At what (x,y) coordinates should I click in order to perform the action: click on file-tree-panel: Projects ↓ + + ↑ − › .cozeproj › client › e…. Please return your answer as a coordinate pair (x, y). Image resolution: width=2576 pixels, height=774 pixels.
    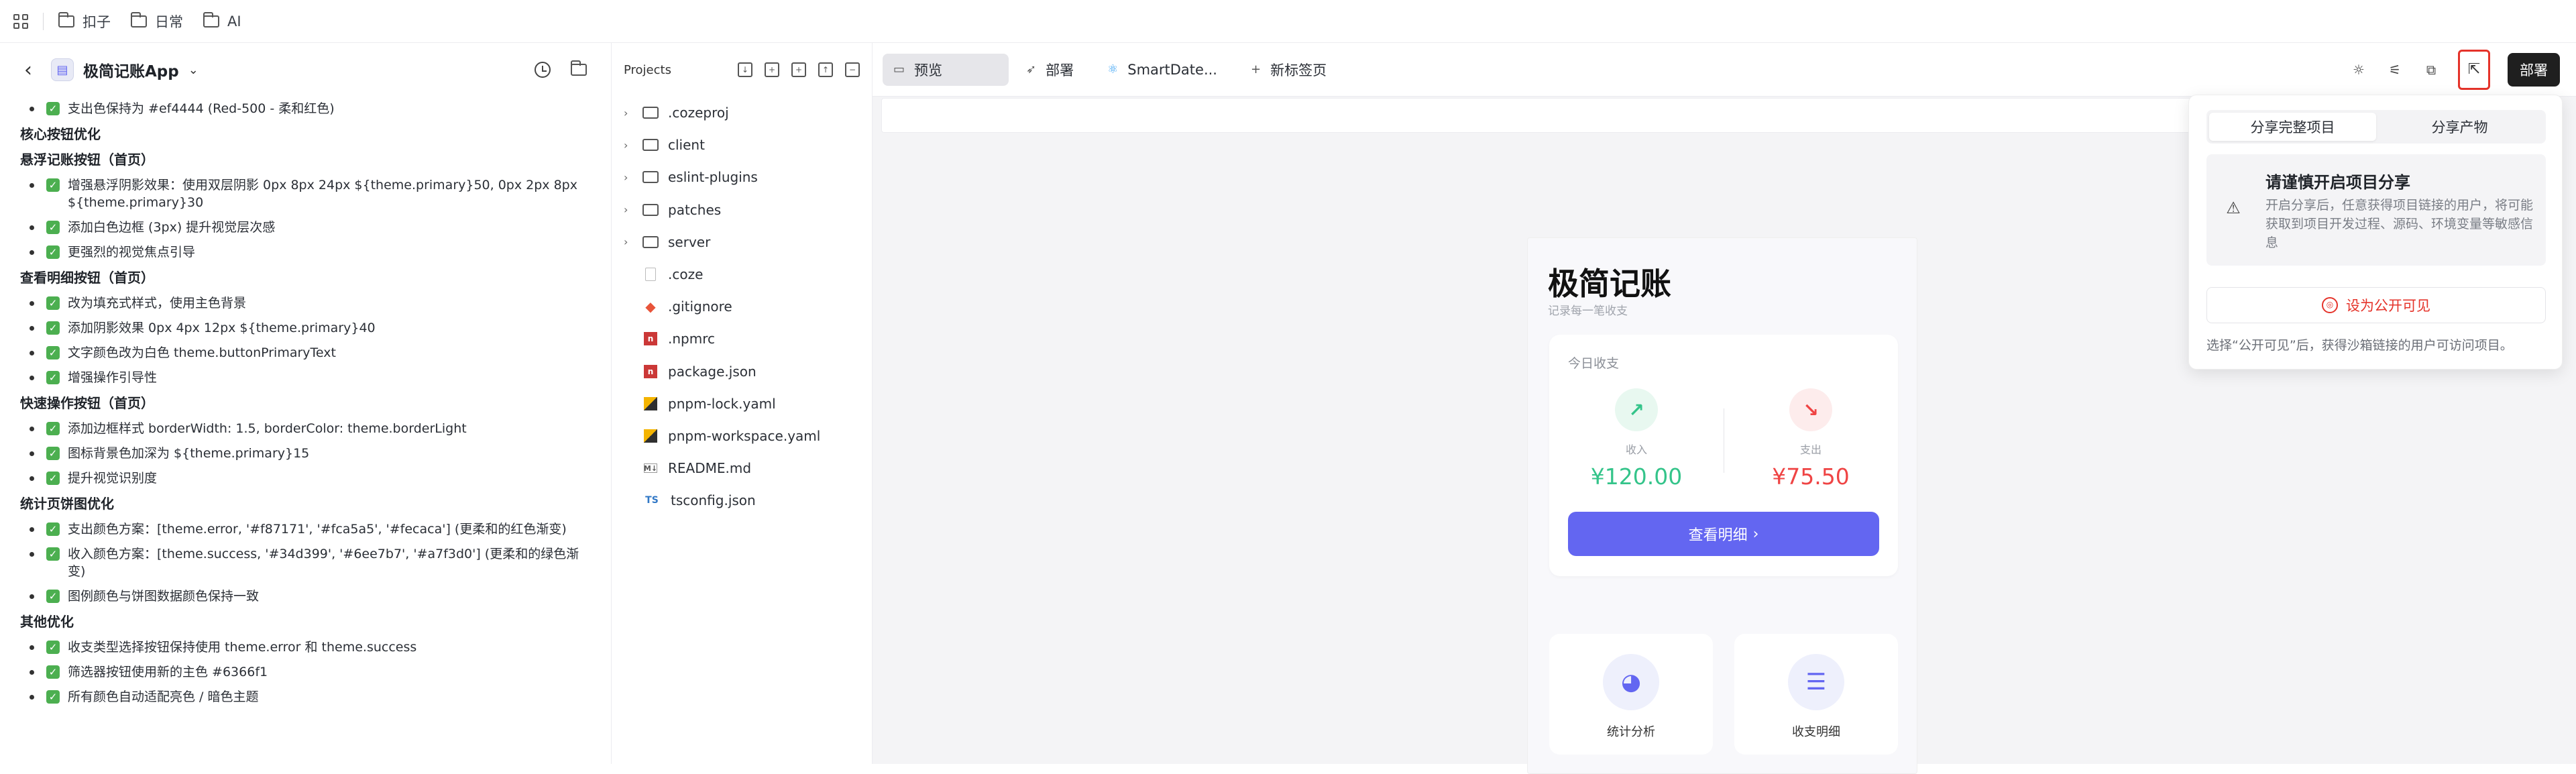
    Looking at the image, I should click on (742, 403).